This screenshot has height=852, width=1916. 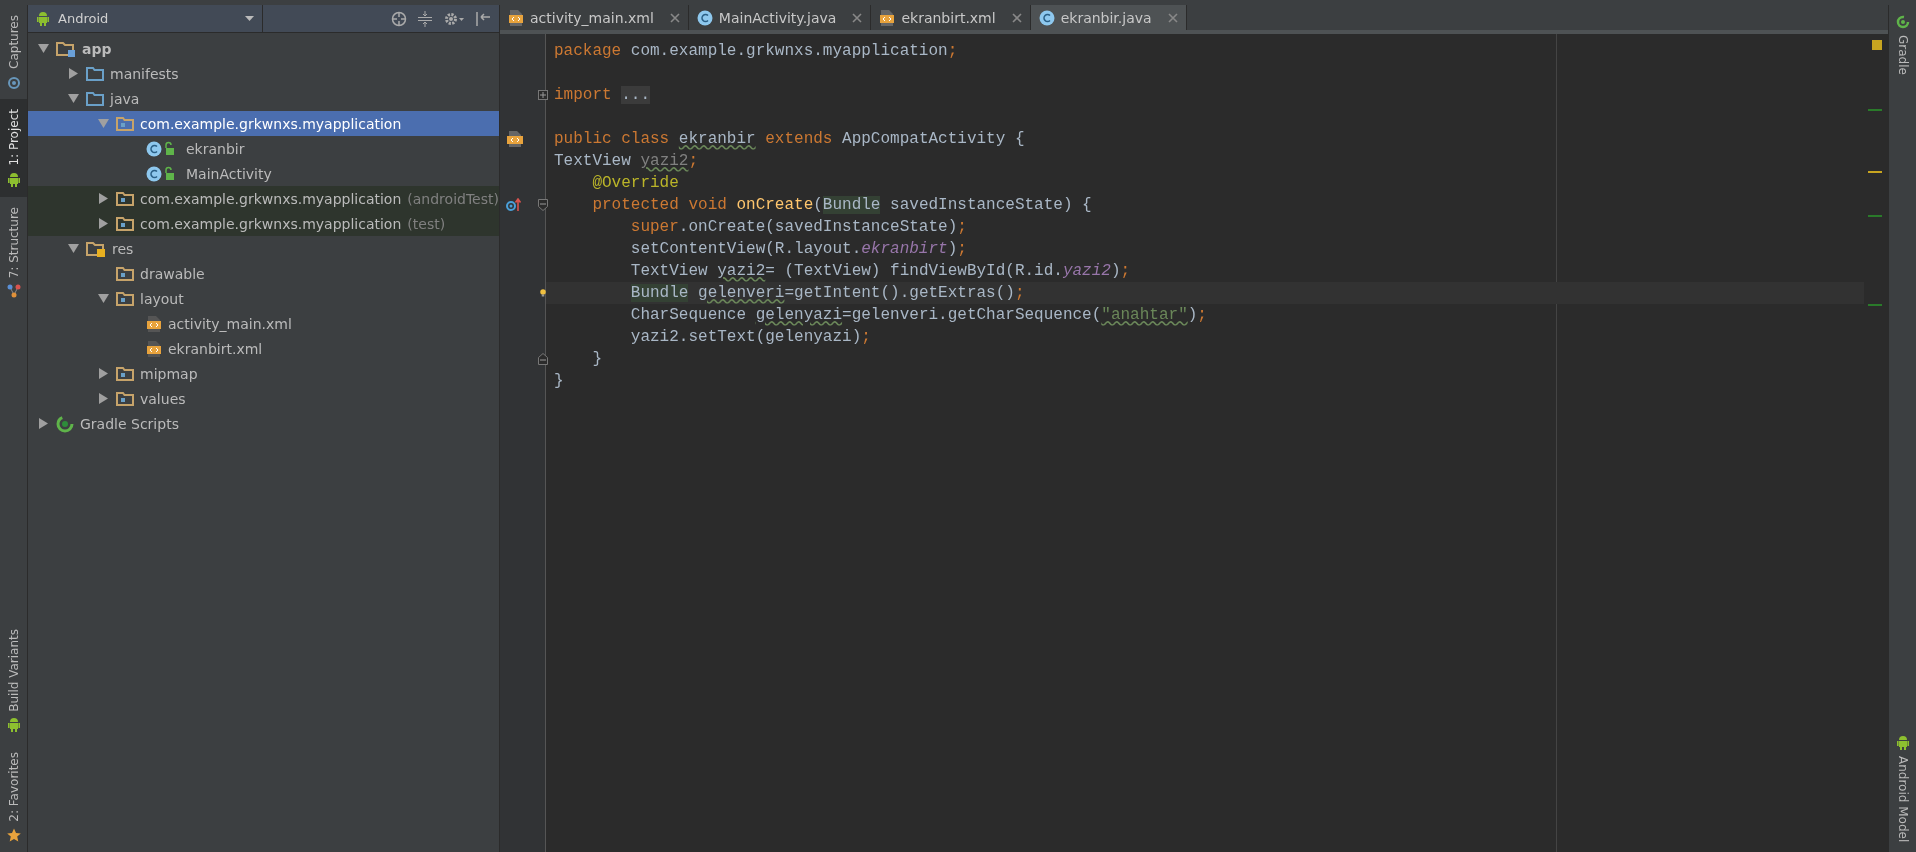 What do you see at coordinates (13, 252) in the screenshot?
I see `tool-window-button: 7: Structure` at bounding box center [13, 252].